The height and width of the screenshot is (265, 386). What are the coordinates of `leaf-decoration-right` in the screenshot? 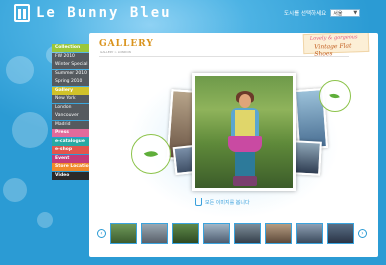 It's located at (335, 96).